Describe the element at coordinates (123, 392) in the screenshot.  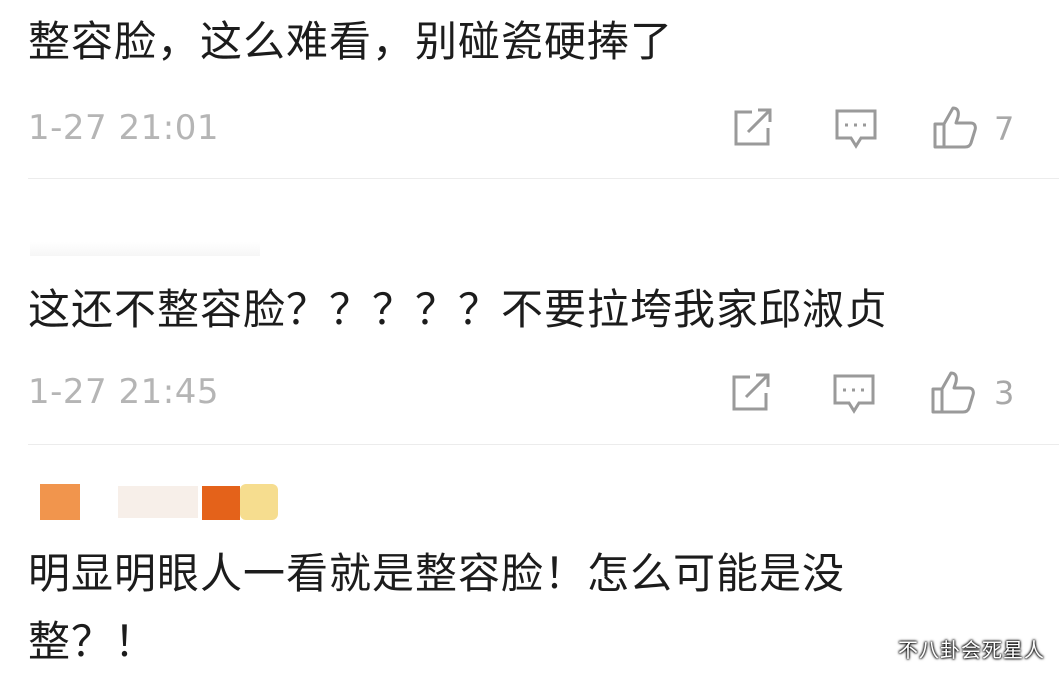
I see `comment-timestamp: 1-27 21:45` at that location.